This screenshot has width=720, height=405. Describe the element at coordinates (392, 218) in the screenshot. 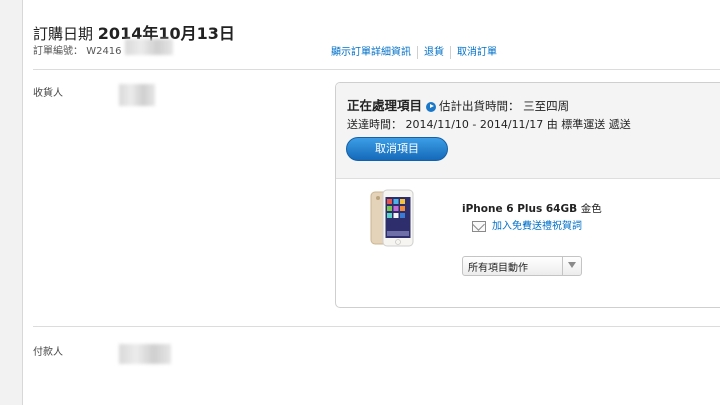

I see `iphone-illustration` at that location.